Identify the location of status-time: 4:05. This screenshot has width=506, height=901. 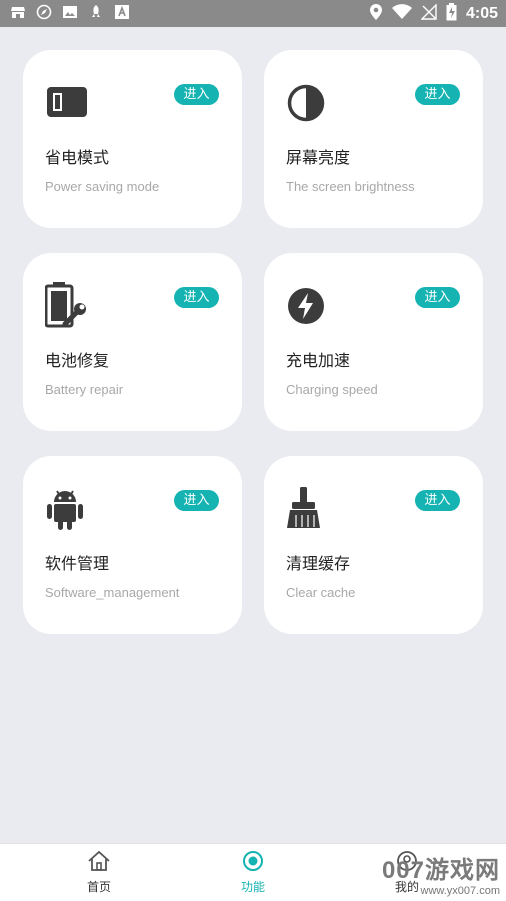
(481, 13).